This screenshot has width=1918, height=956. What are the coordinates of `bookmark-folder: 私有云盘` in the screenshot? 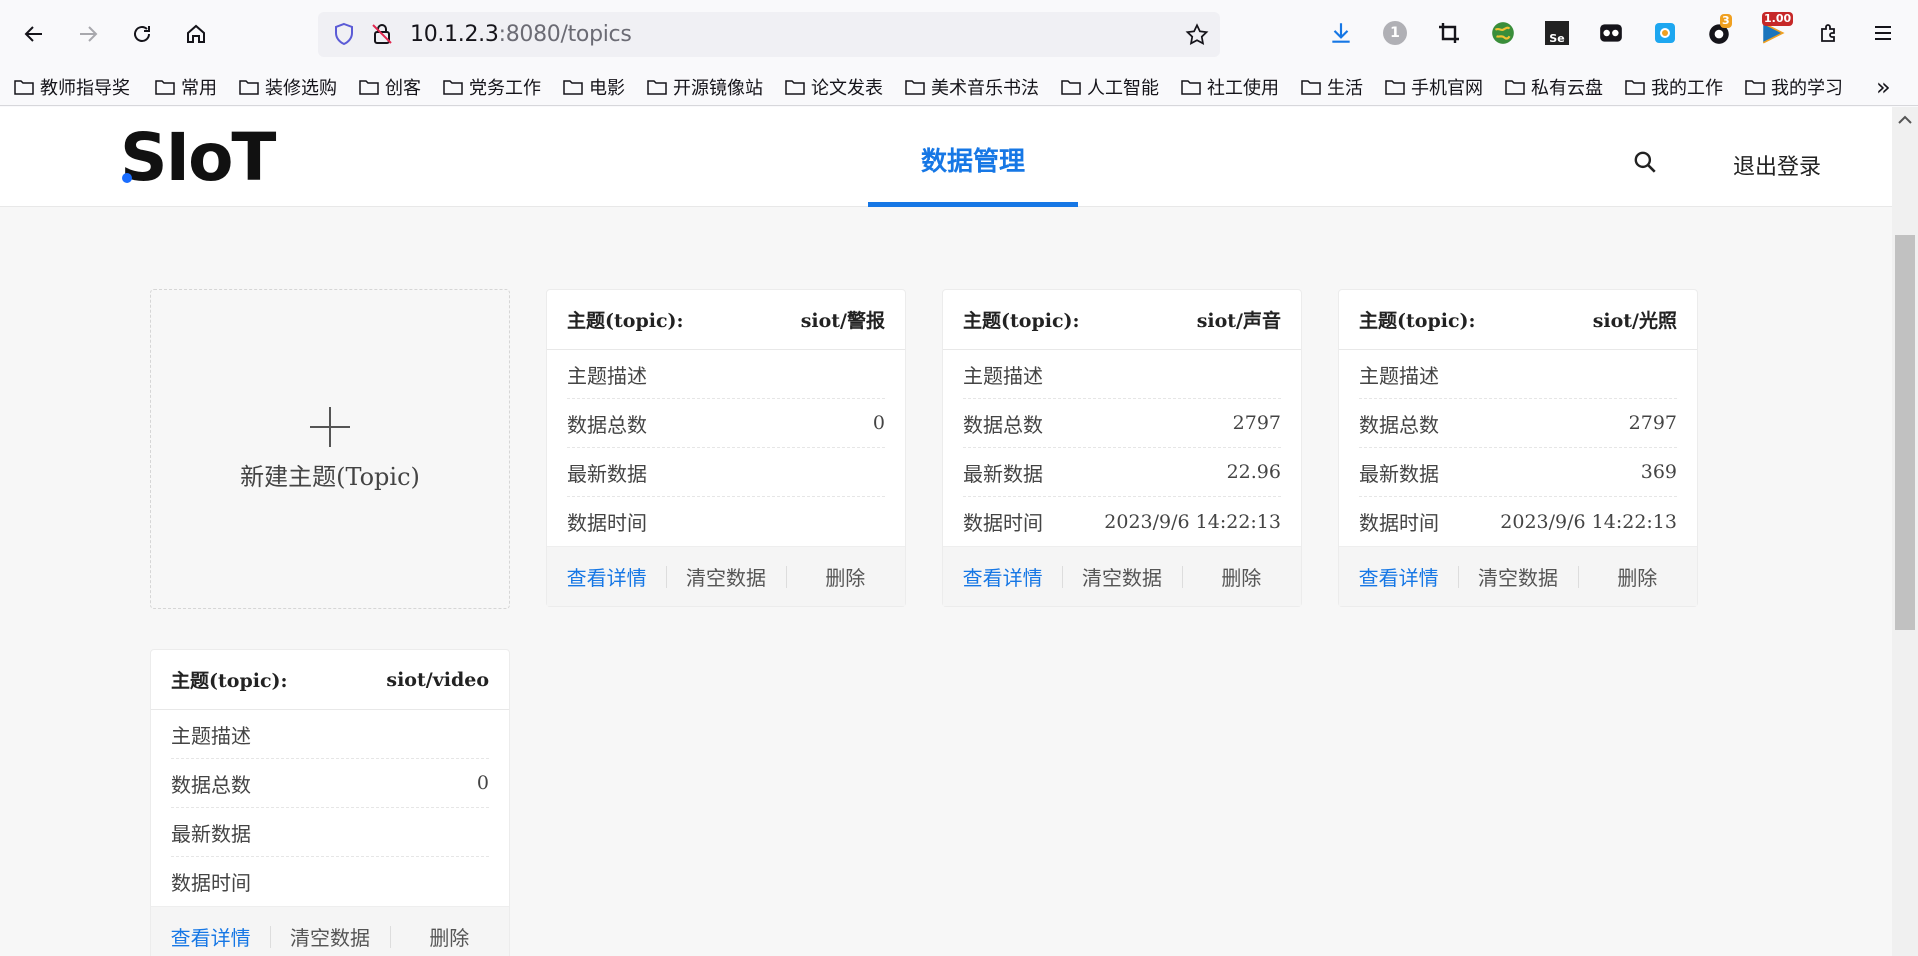 It's located at (1554, 87).